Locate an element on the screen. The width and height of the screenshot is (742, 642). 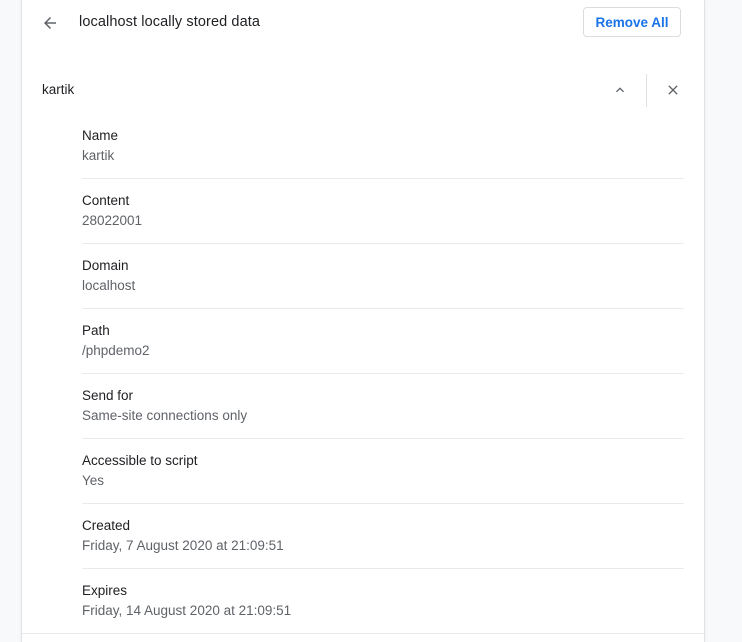
detail-row-path: Path /phpdemo2 is located at coordinates (383, 341).